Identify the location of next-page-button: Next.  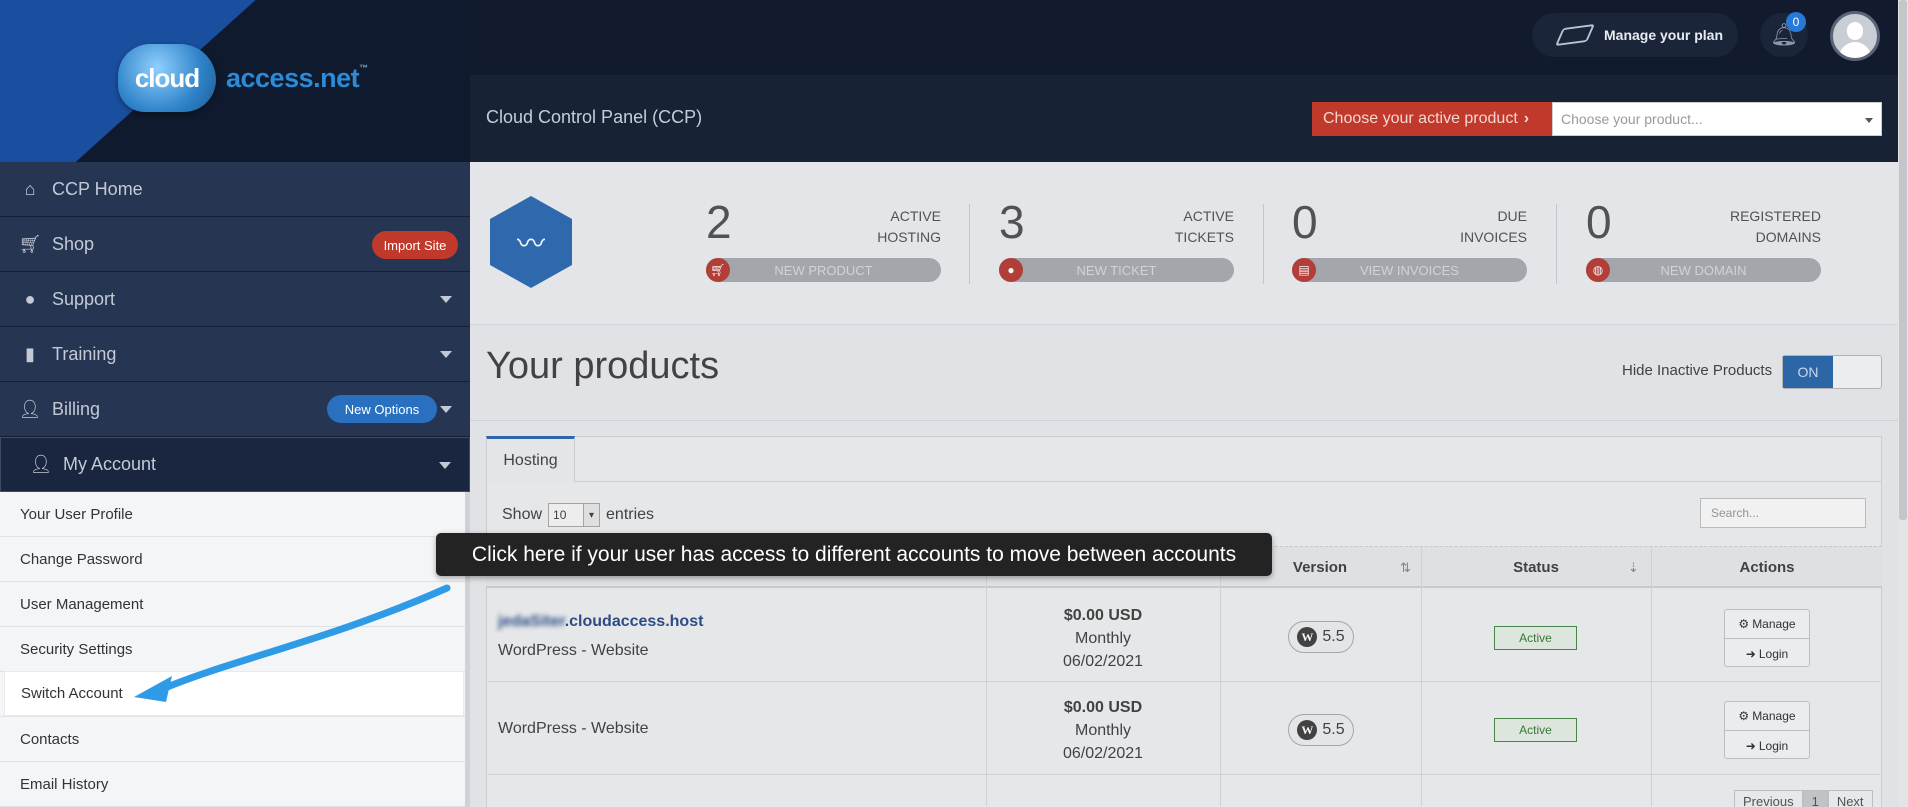
(1850, 798).